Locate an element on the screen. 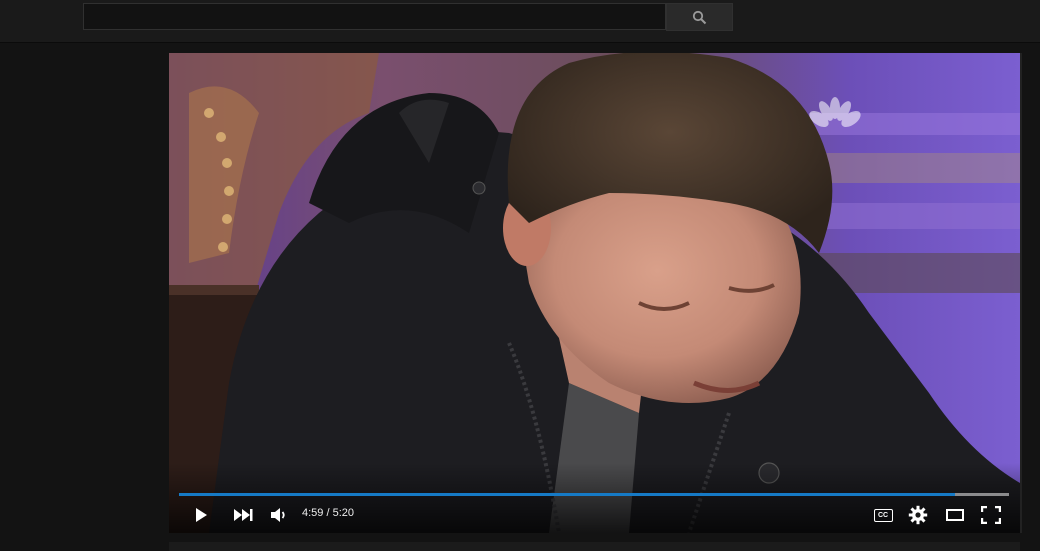 This screenshot has width=1040, height=551. fullscreen-button is located at coordinates (991, 515).